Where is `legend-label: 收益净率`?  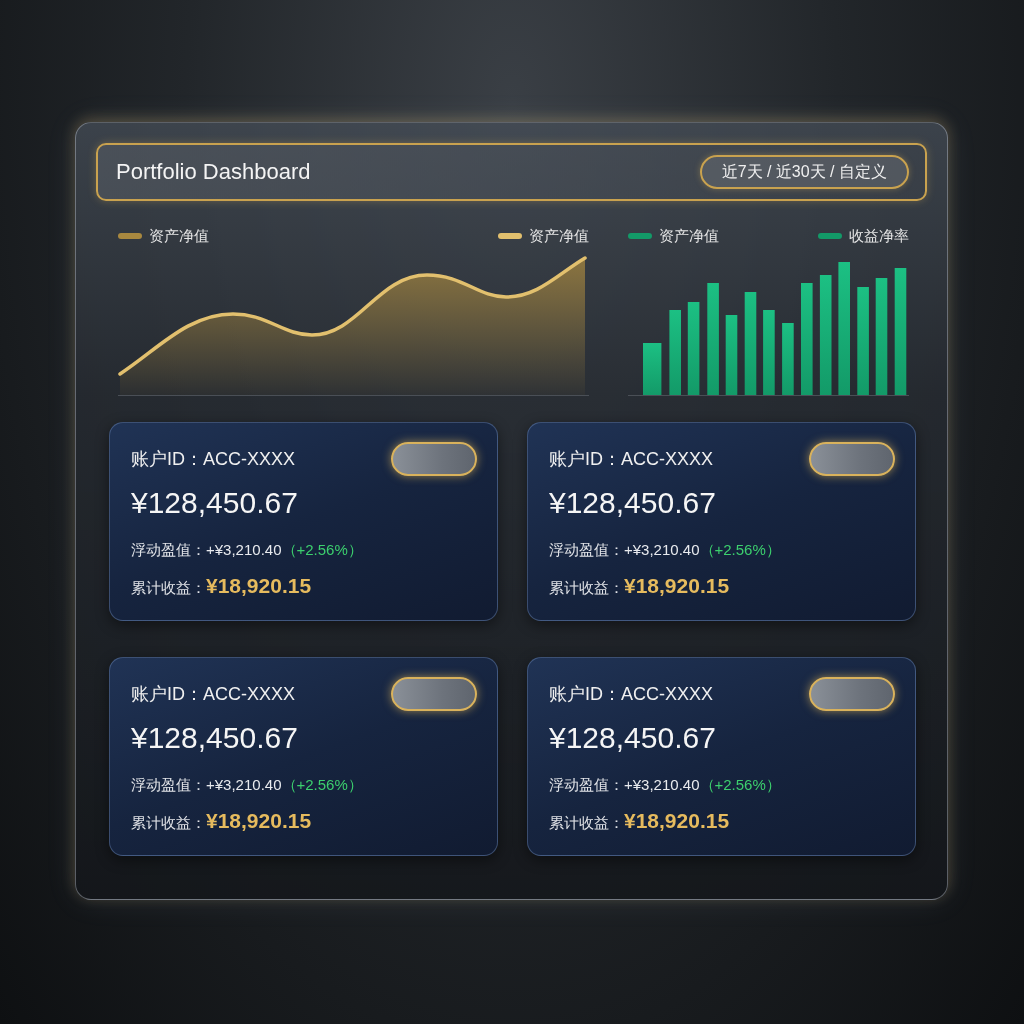 legend-label: 收益净率 is located at coordinates (879, 236).